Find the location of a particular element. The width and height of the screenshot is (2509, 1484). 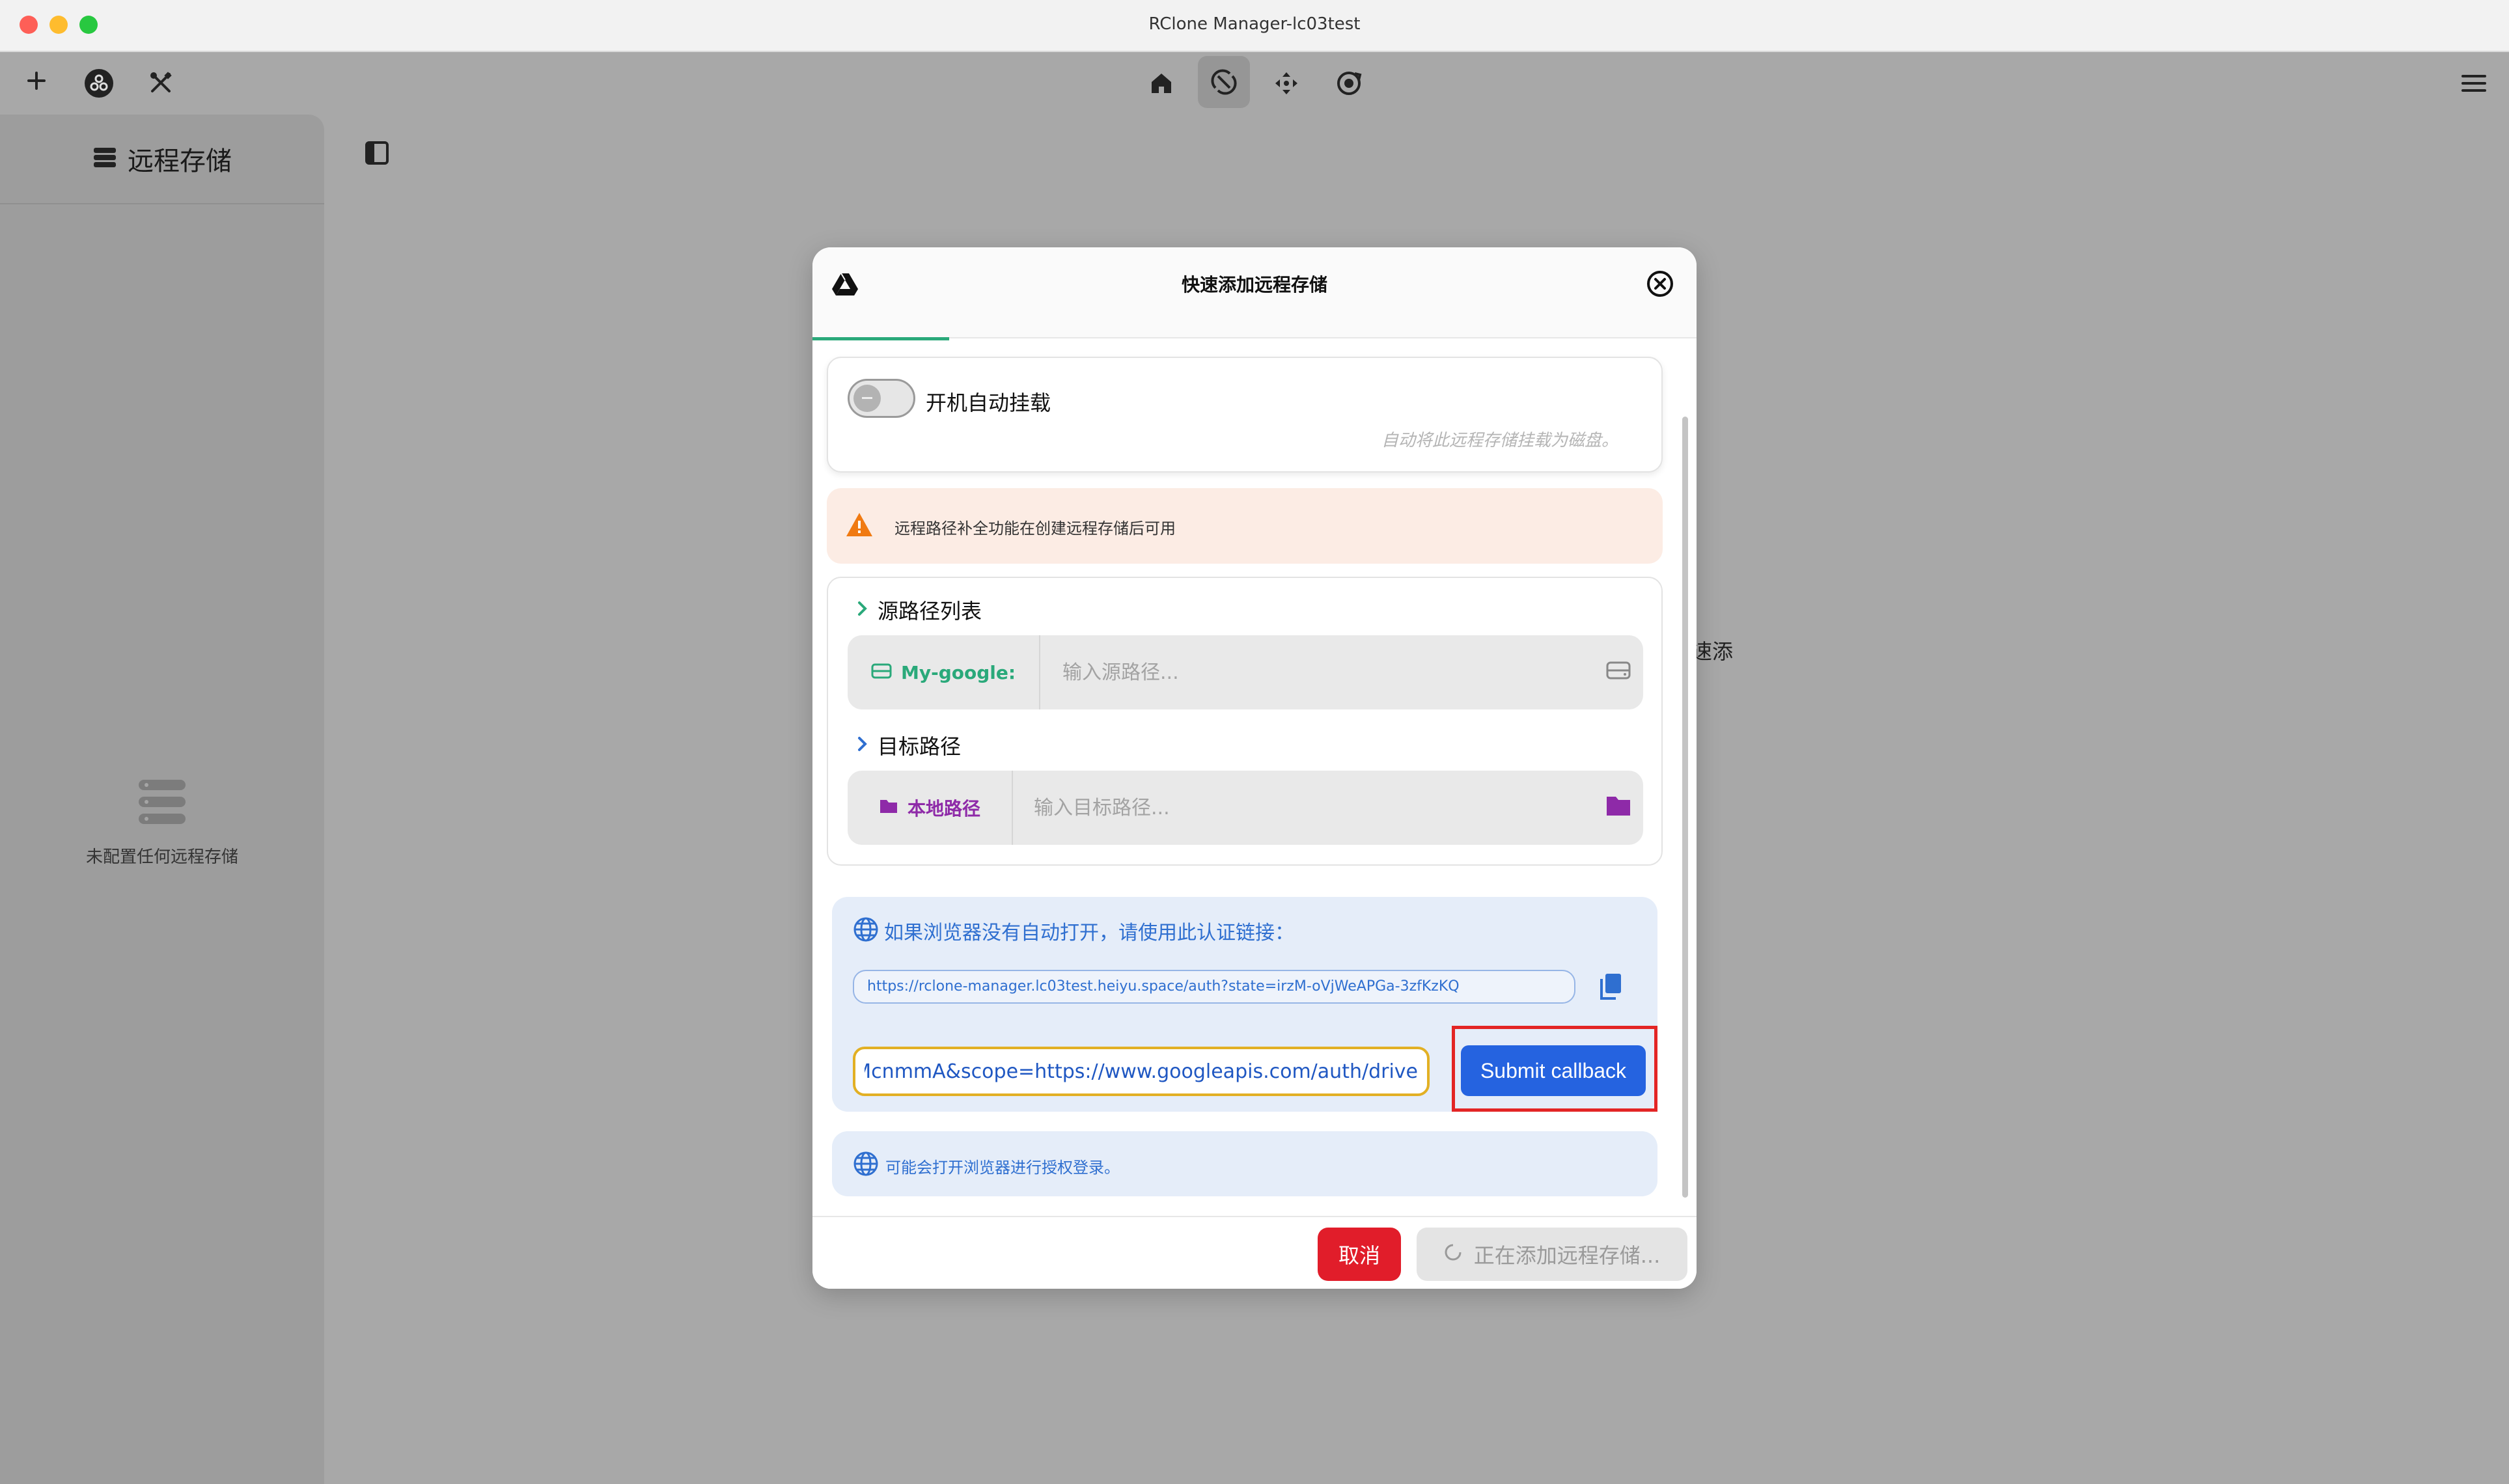

paths-card: 源路径列表 My-google: 目标路径 is located at coordinates (1245, 721).